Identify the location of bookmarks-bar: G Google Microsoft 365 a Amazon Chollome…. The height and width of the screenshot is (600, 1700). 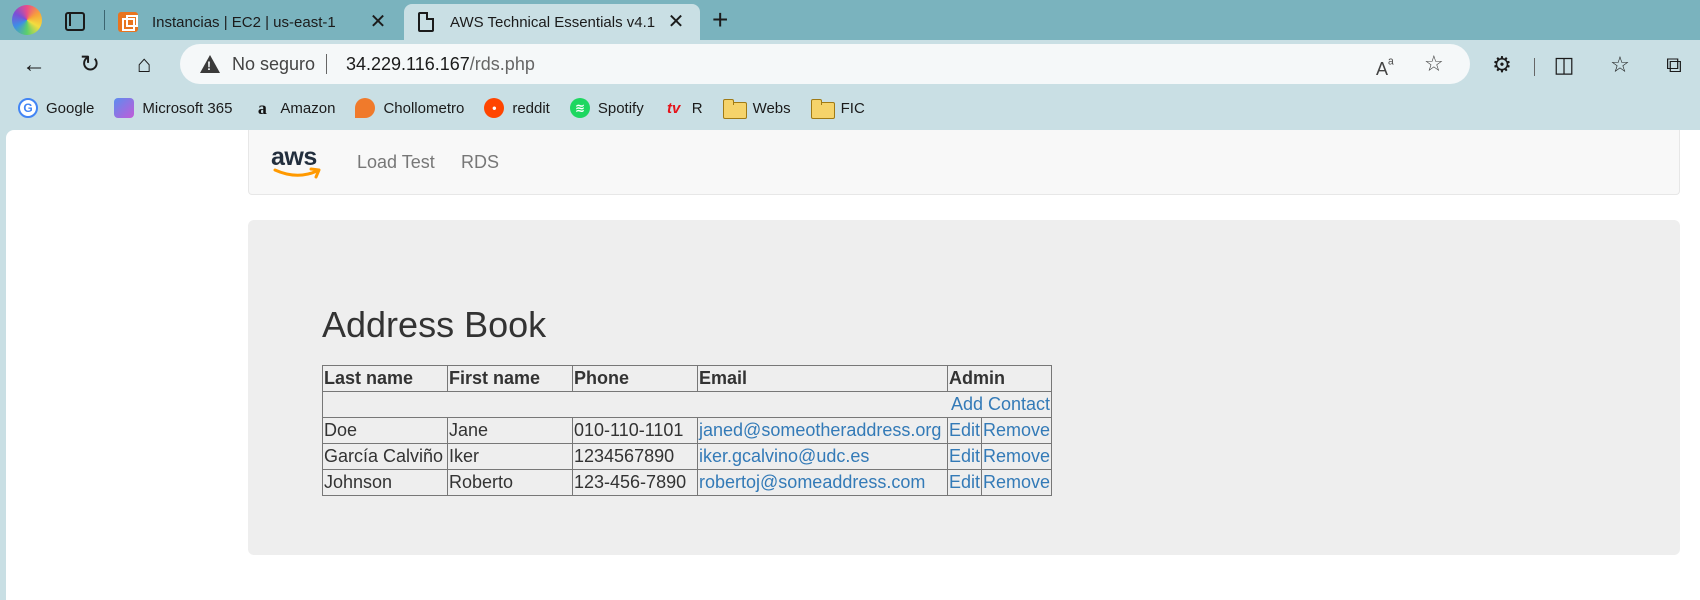
(850, 108).